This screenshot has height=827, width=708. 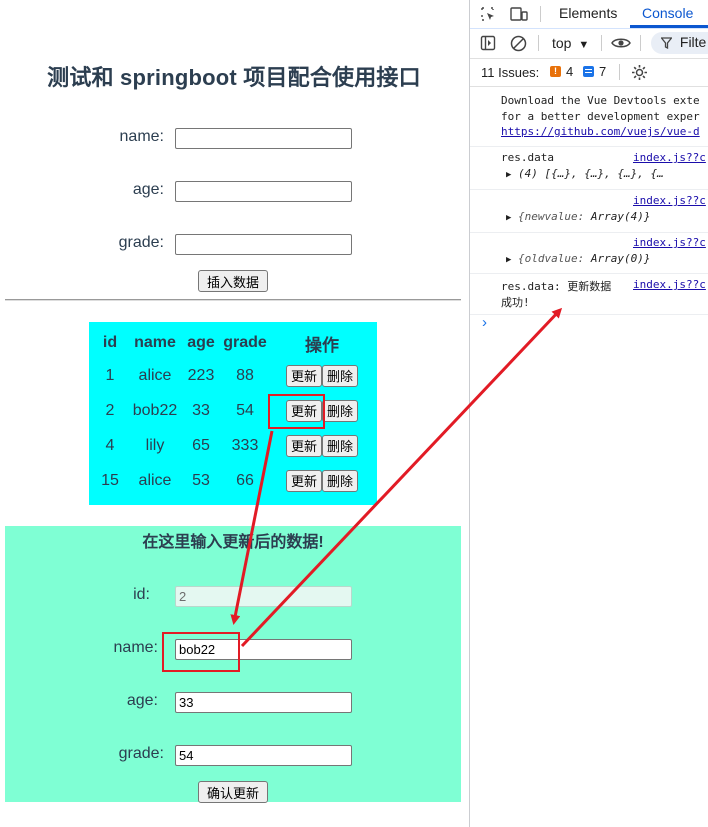 I want to click on console-message: index.js??c ▶ {oldvalue: Array(0)}, so click(x=589, y=253).